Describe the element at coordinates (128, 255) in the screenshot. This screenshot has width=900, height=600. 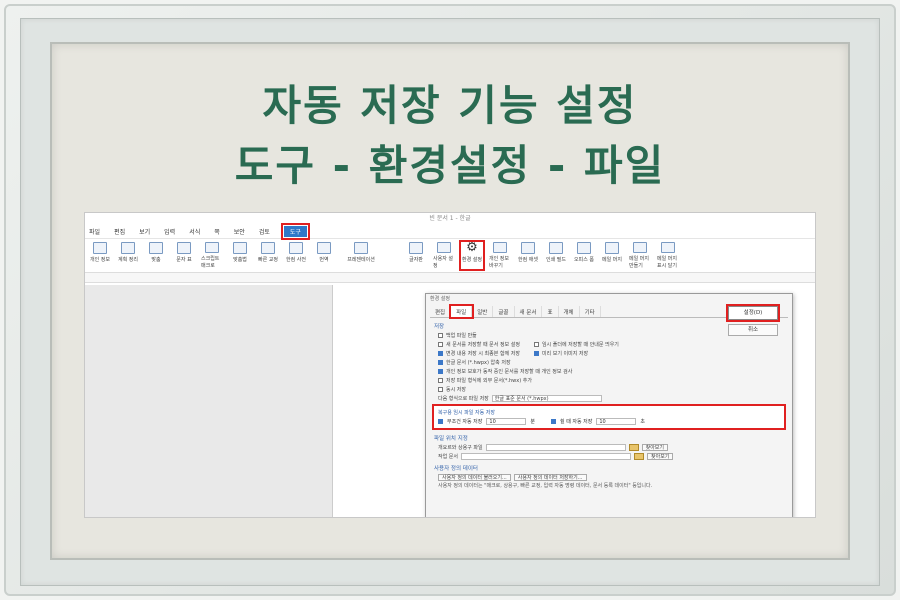
I see `ribbon-button: 계획 정리` at that location.